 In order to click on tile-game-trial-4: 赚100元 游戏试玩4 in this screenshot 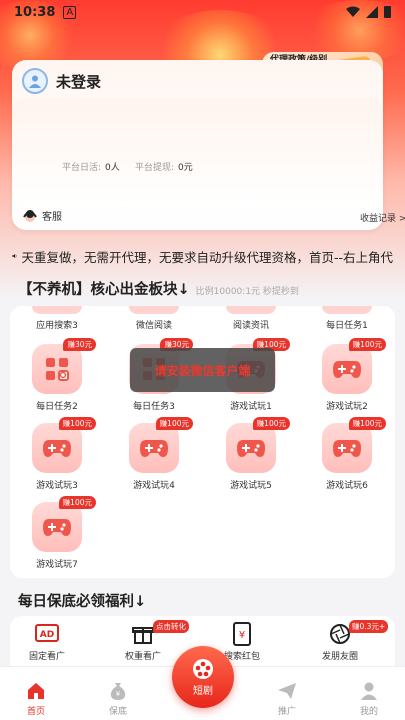, I will do `click(154, 454)`.